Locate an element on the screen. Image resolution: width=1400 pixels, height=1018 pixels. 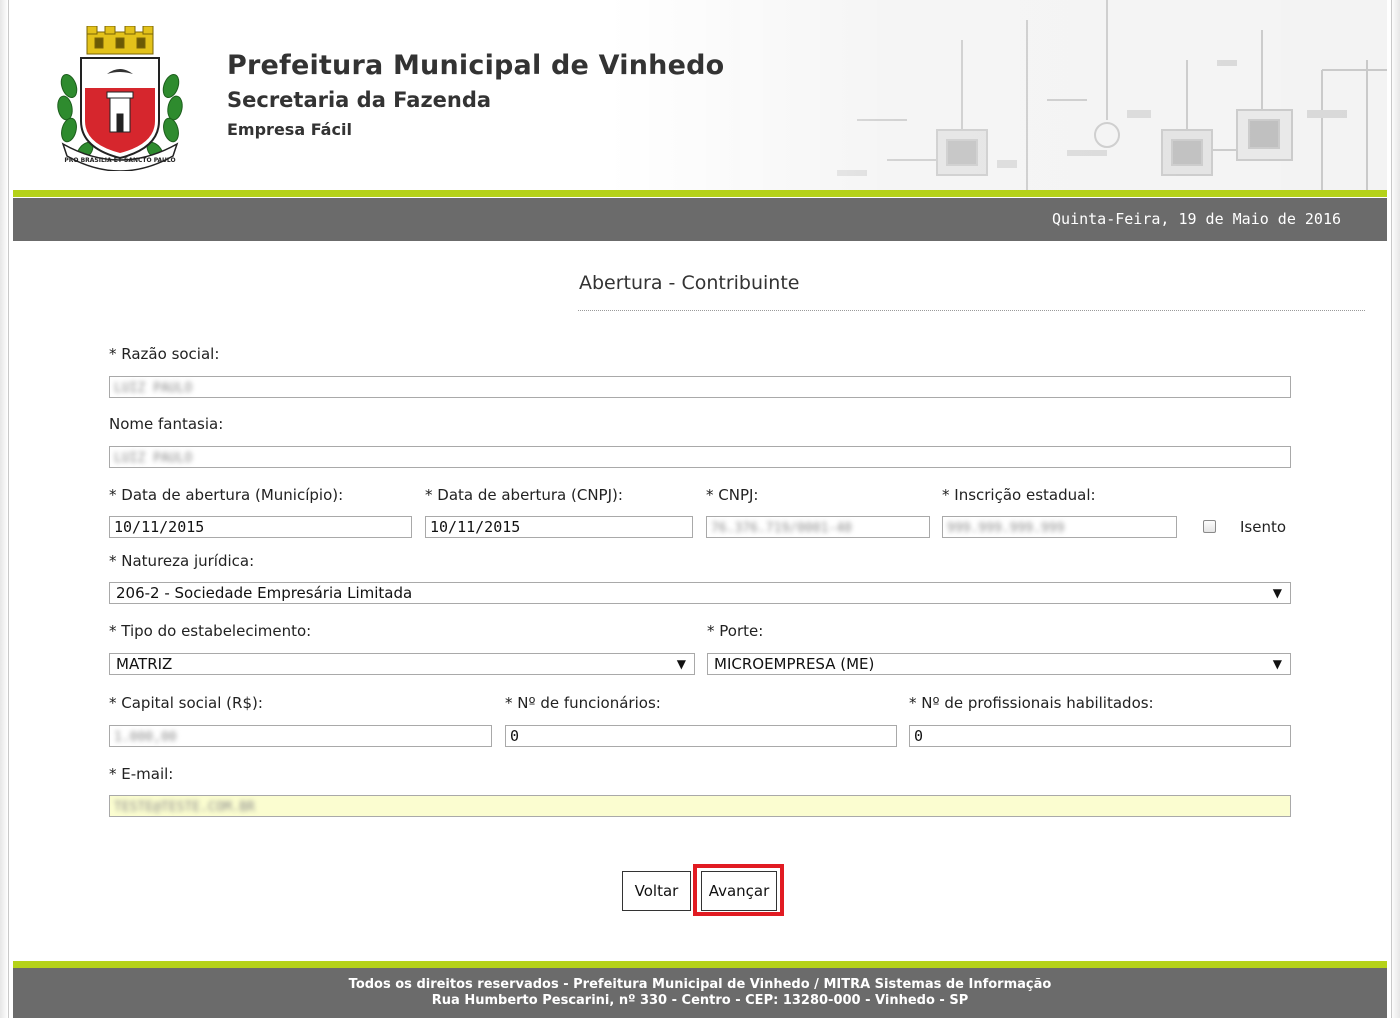
data-abertura-municipio-input: 10/11/2015 is located at coordinates (260, 527).